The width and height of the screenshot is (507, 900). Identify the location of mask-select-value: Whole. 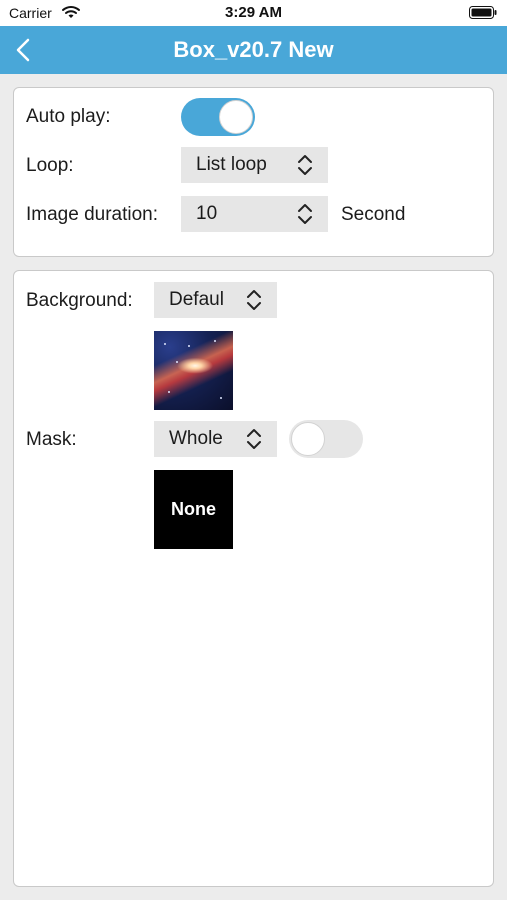
(196, 438).